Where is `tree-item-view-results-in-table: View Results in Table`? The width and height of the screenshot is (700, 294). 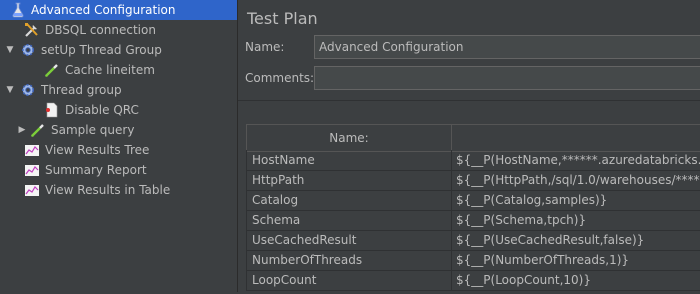 tree-item-view-results-in-table: View Results in Table is located at coordinates (118, 190).